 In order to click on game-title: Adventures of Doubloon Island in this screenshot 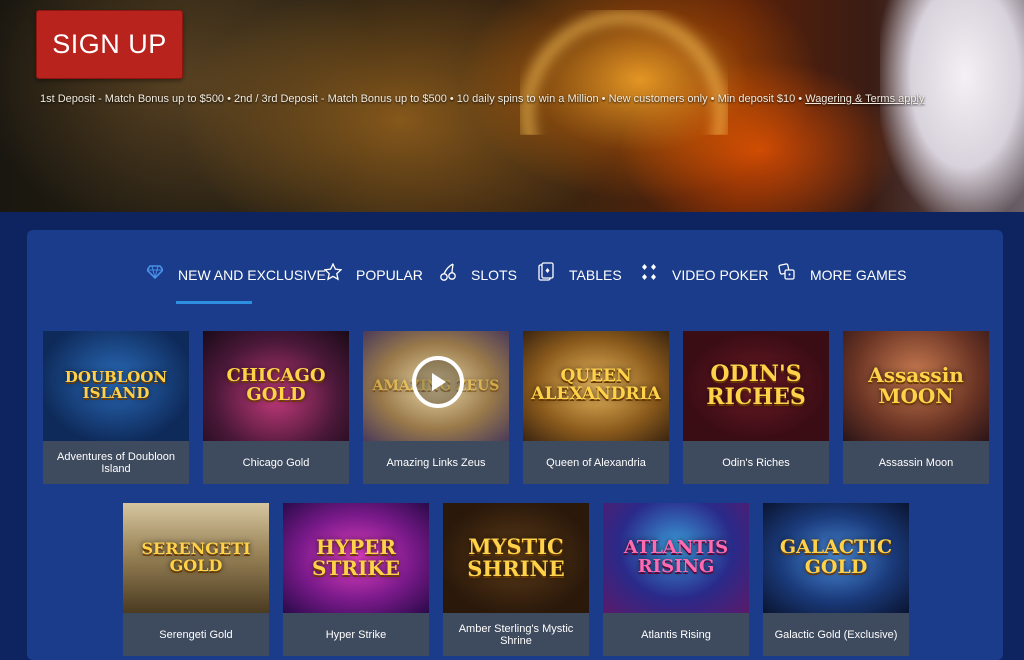, I will do `click(116, 462)`.